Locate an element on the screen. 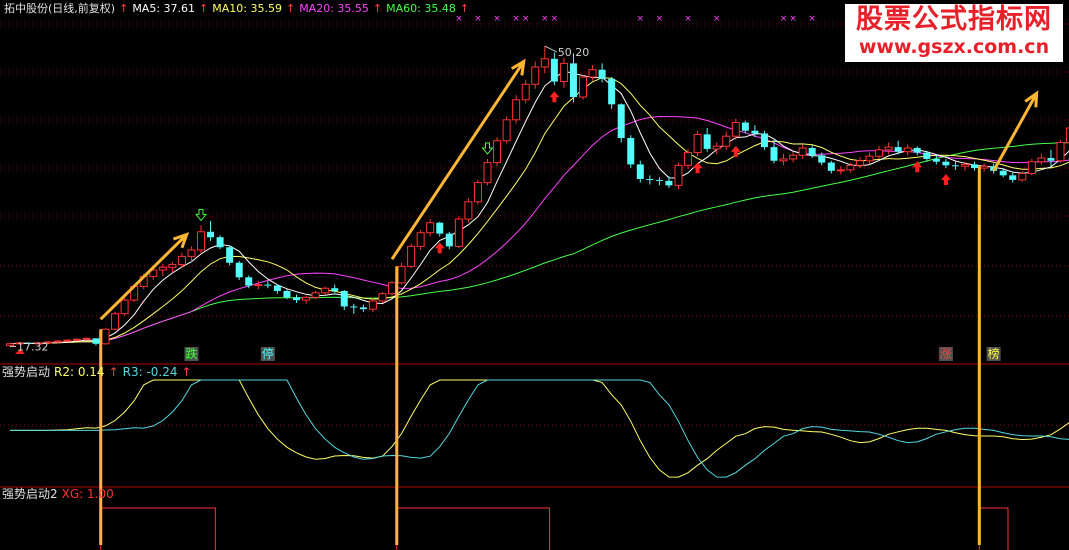 The width and height of the screenshot is (1069, 550). indicator2-name: 强势启动2 is located at coordinates (30, 494).